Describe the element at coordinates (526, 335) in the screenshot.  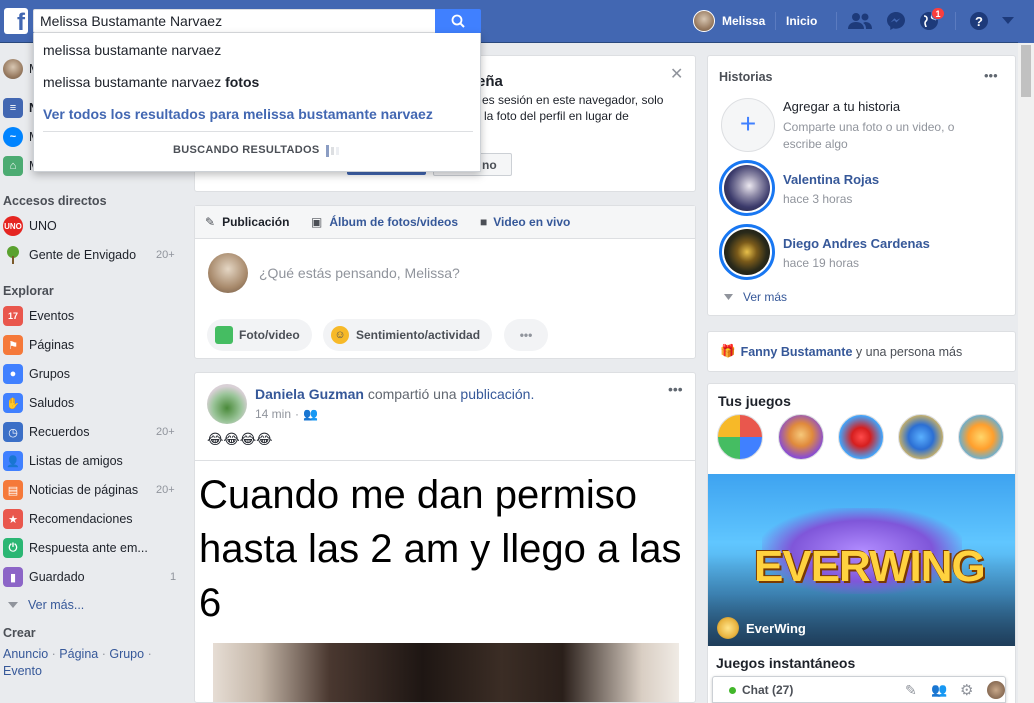
I see `more-options-icon: •••` at that location.